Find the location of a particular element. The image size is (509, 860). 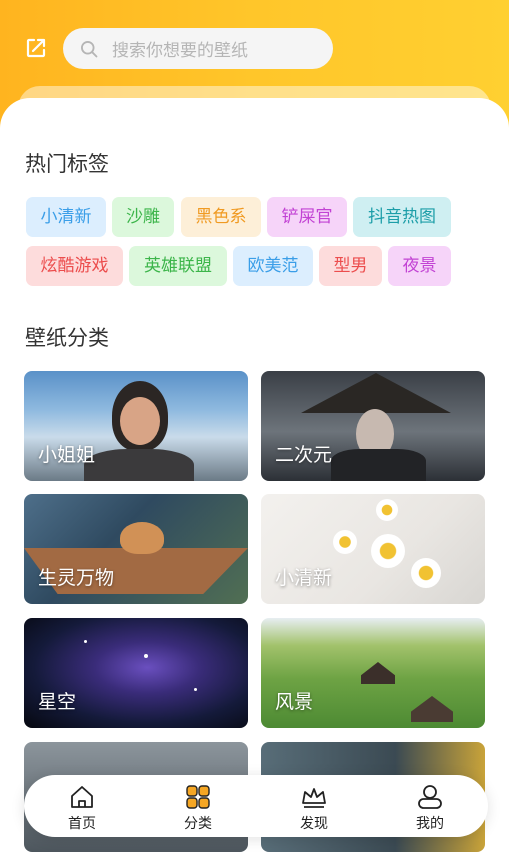

cat-figure is located at coordinates (142, 538).